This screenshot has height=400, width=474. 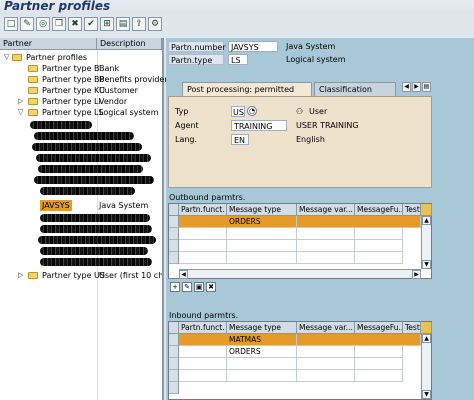 I want to click on tree-item-us: ▷ Partner type US User (first 10 chars, so click(x=81, y=275).